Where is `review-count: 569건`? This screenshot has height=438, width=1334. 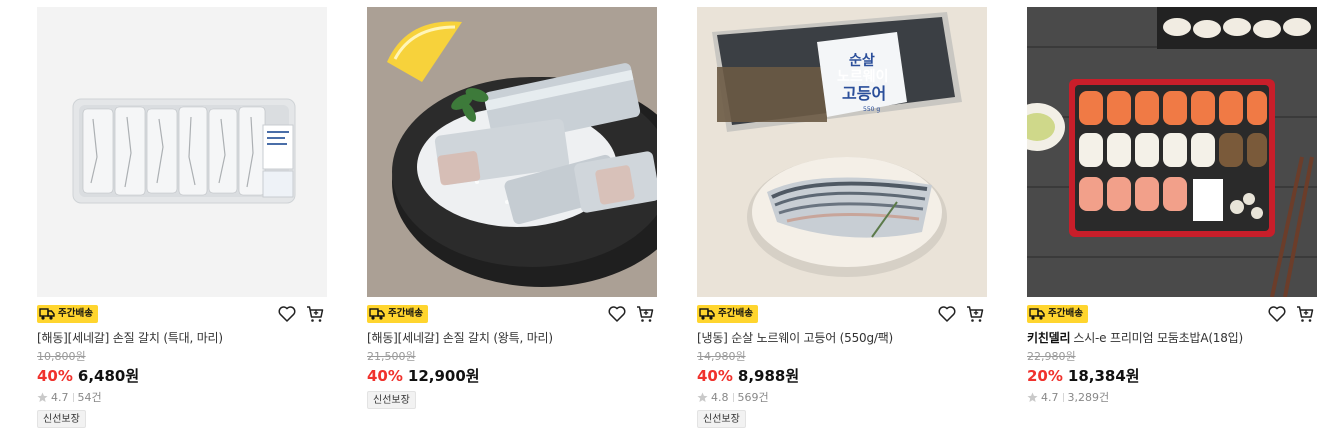 review-count: 569건 is located at coordinates (753, 397).